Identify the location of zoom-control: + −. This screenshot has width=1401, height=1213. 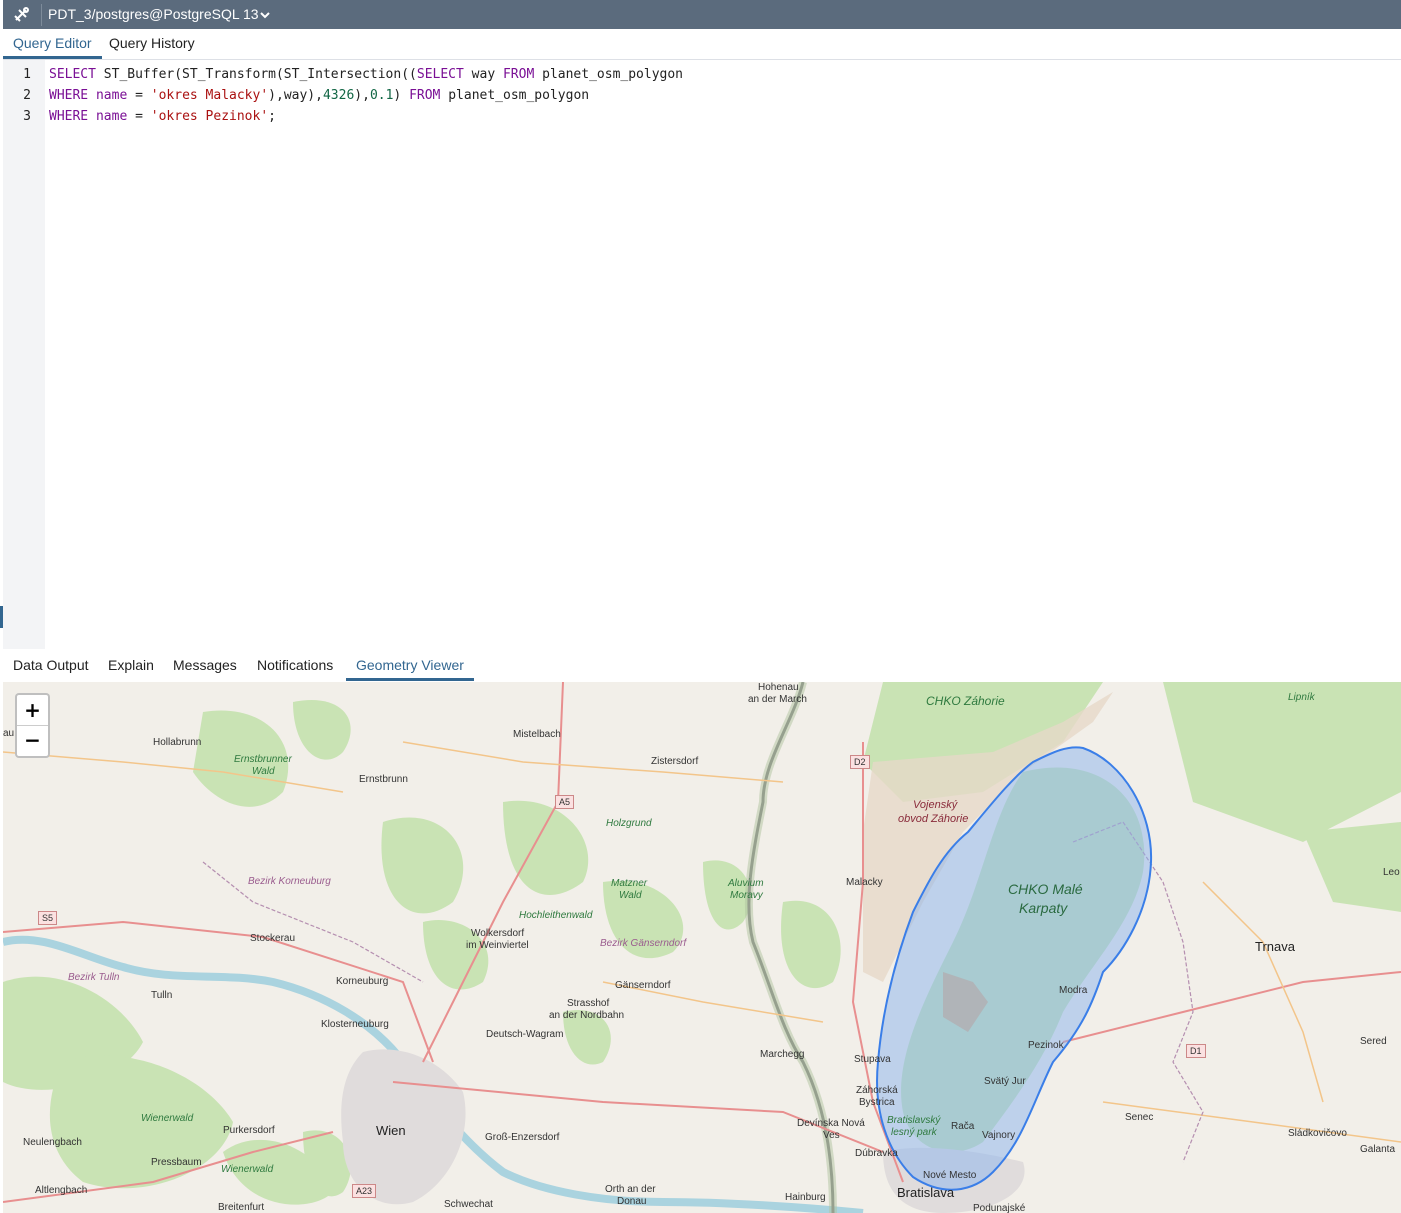
(32, 725).